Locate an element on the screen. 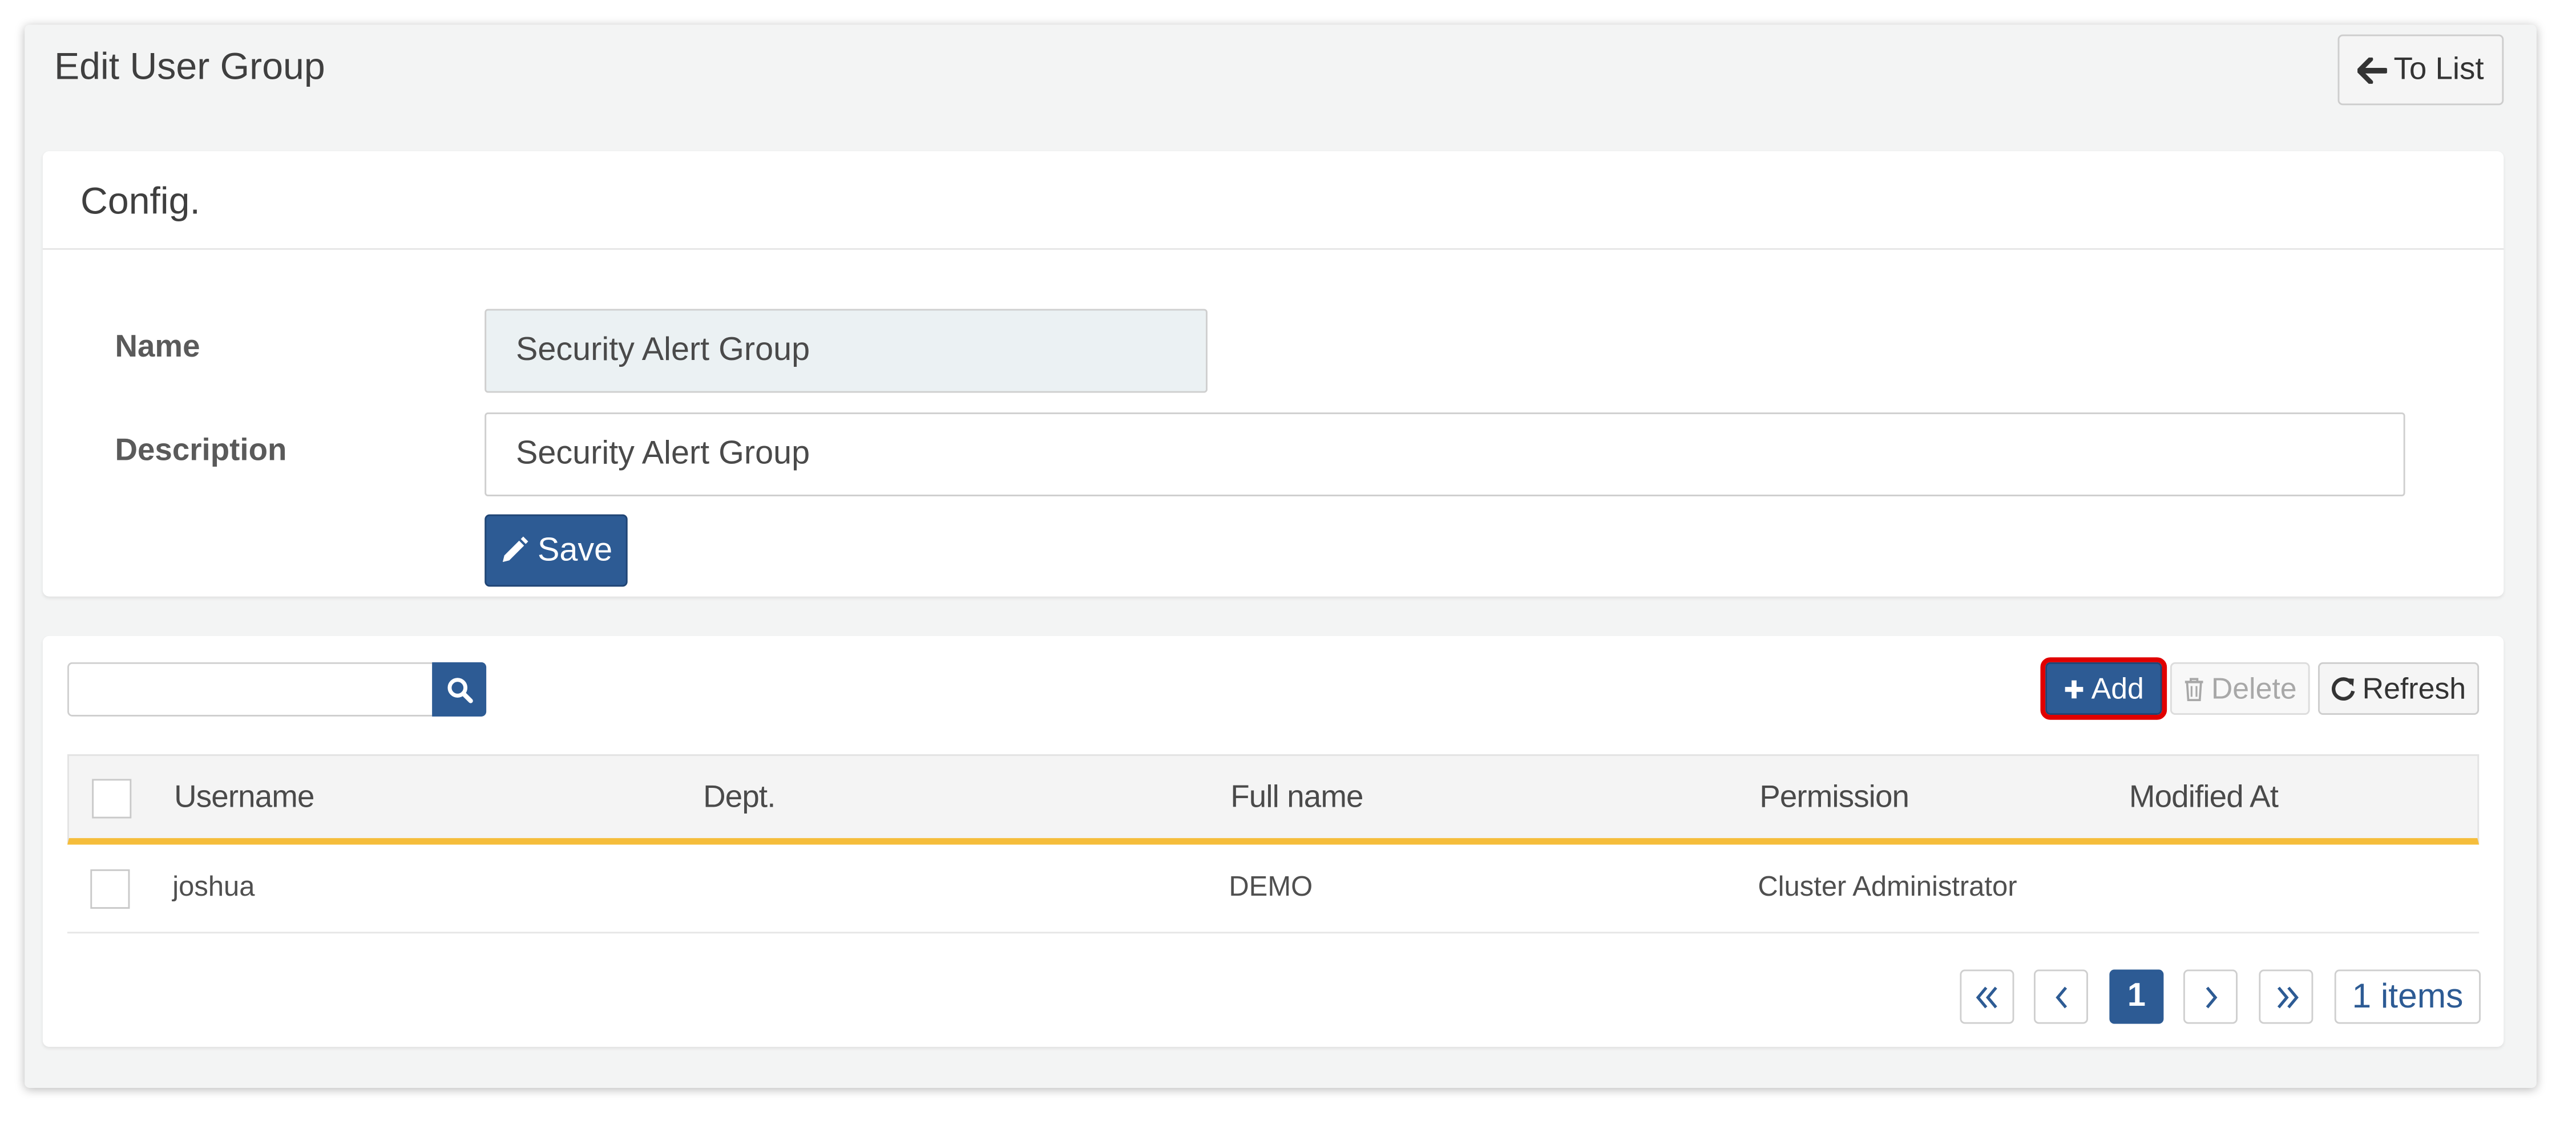 The height and width of the screenshot is (1129, 2576). double-chevron-right-icon is located at coordinates (2286, 997).